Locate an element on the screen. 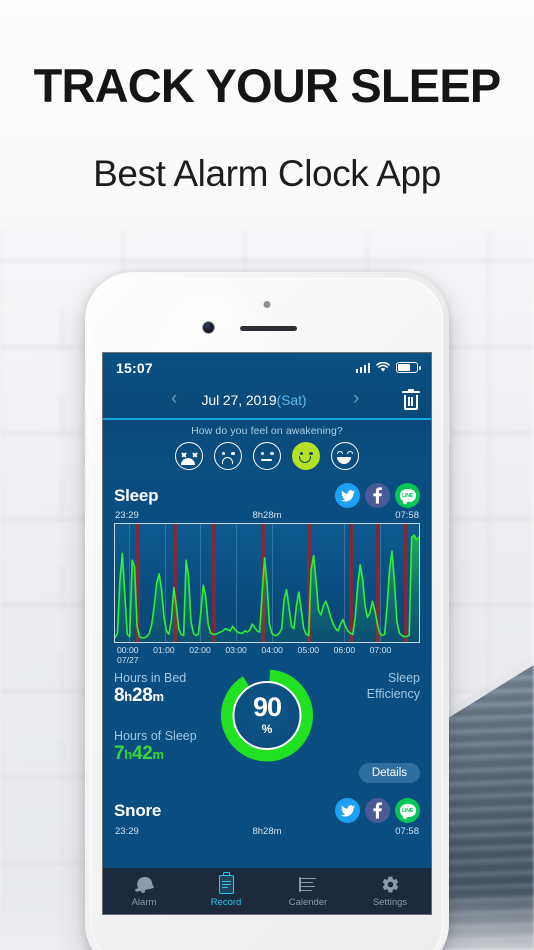 This screenshot has height=950, width=534. status-bar: 15:07 is located at coordinates (267, 367).